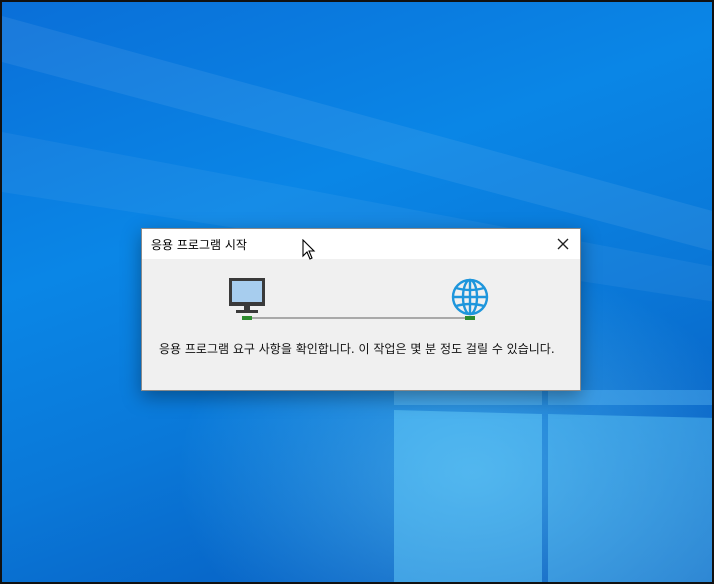 Image resolution: width=714 pixels, height=584 pixels. What do you see at coordinates (470, 297) in the screenshot?
I see `globe-icon` at bounding box center [470, 297].